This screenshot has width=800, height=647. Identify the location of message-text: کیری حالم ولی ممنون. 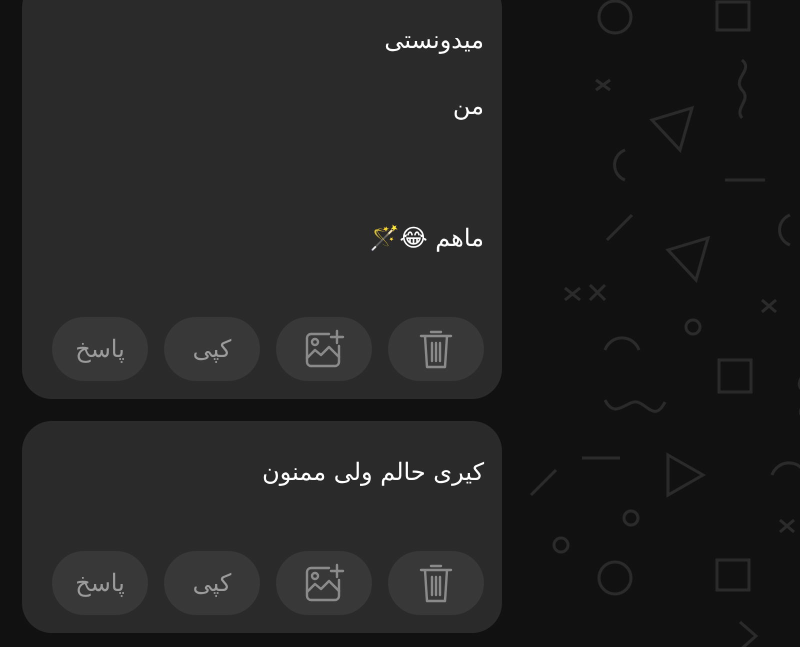
(372, 472).